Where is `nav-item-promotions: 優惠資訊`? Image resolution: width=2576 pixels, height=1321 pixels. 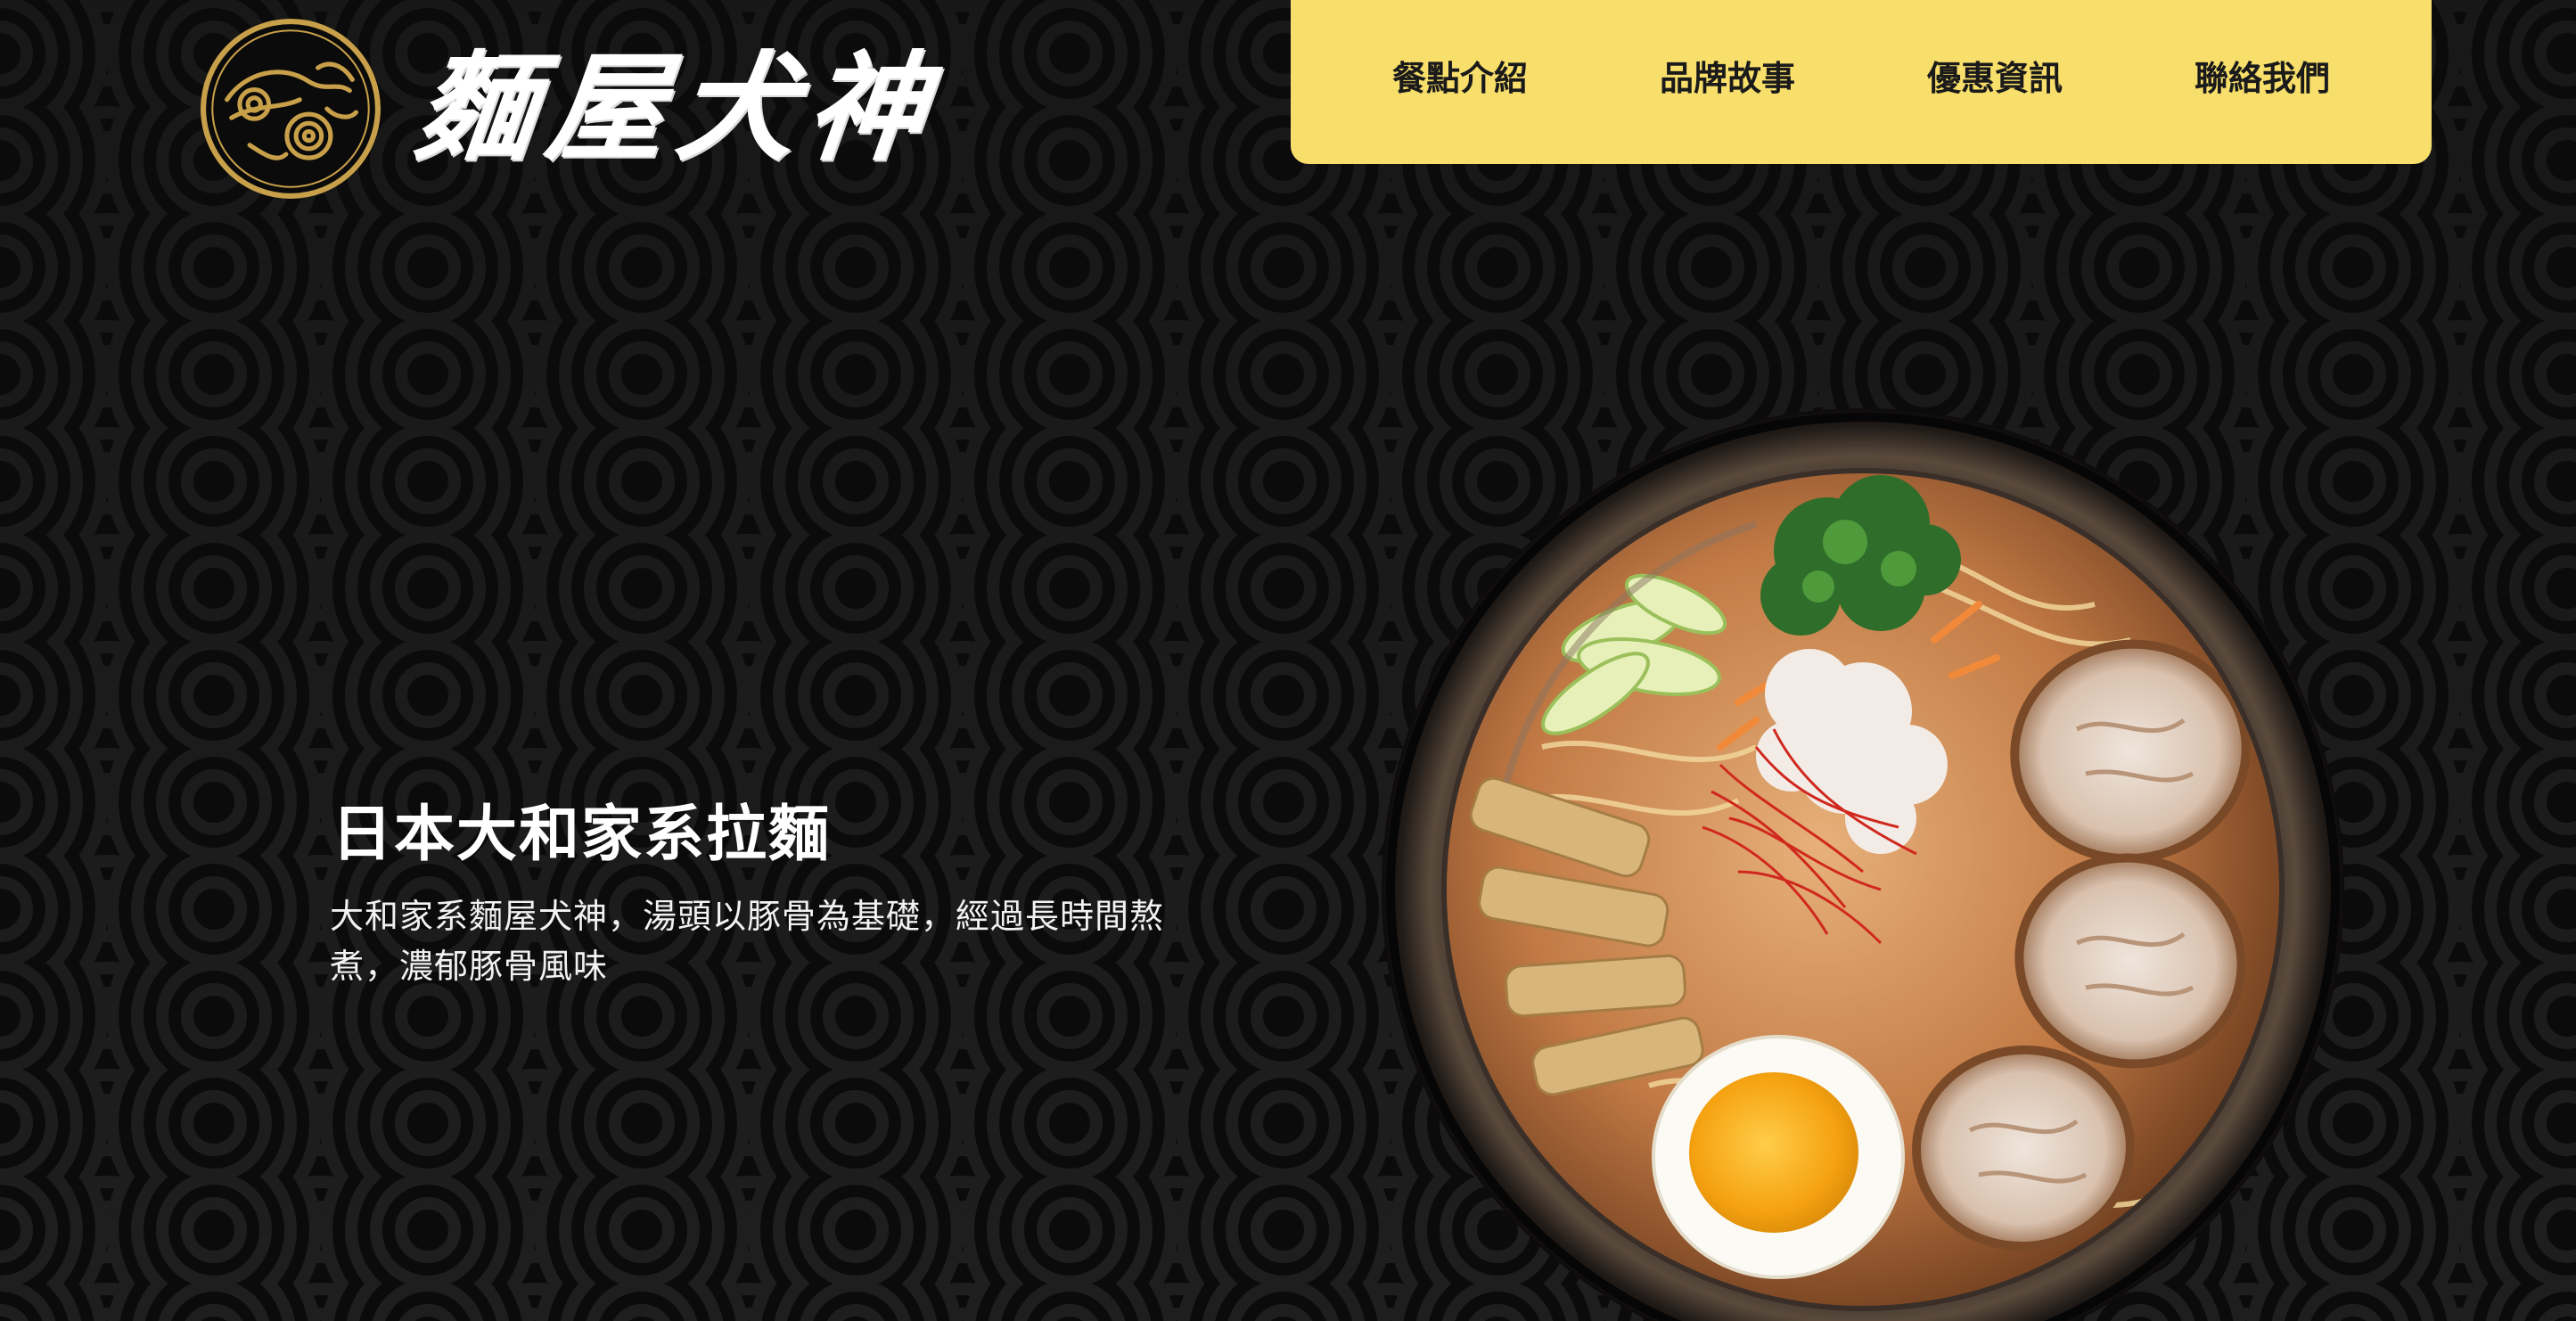 nav-item-promotions: 優惠資訊 is located at coordinates (1995, 82).